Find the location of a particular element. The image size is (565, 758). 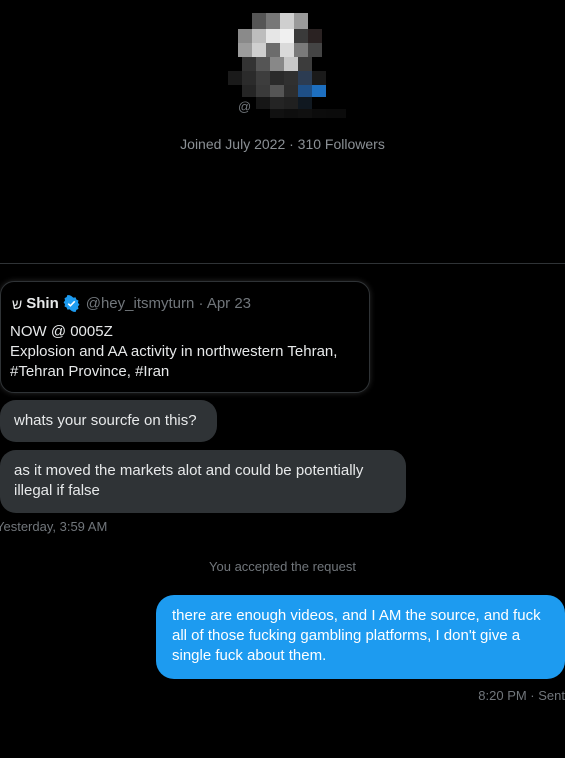

quoted-post-line: NOW @ 0005Z is located at coordinates (61, 331).